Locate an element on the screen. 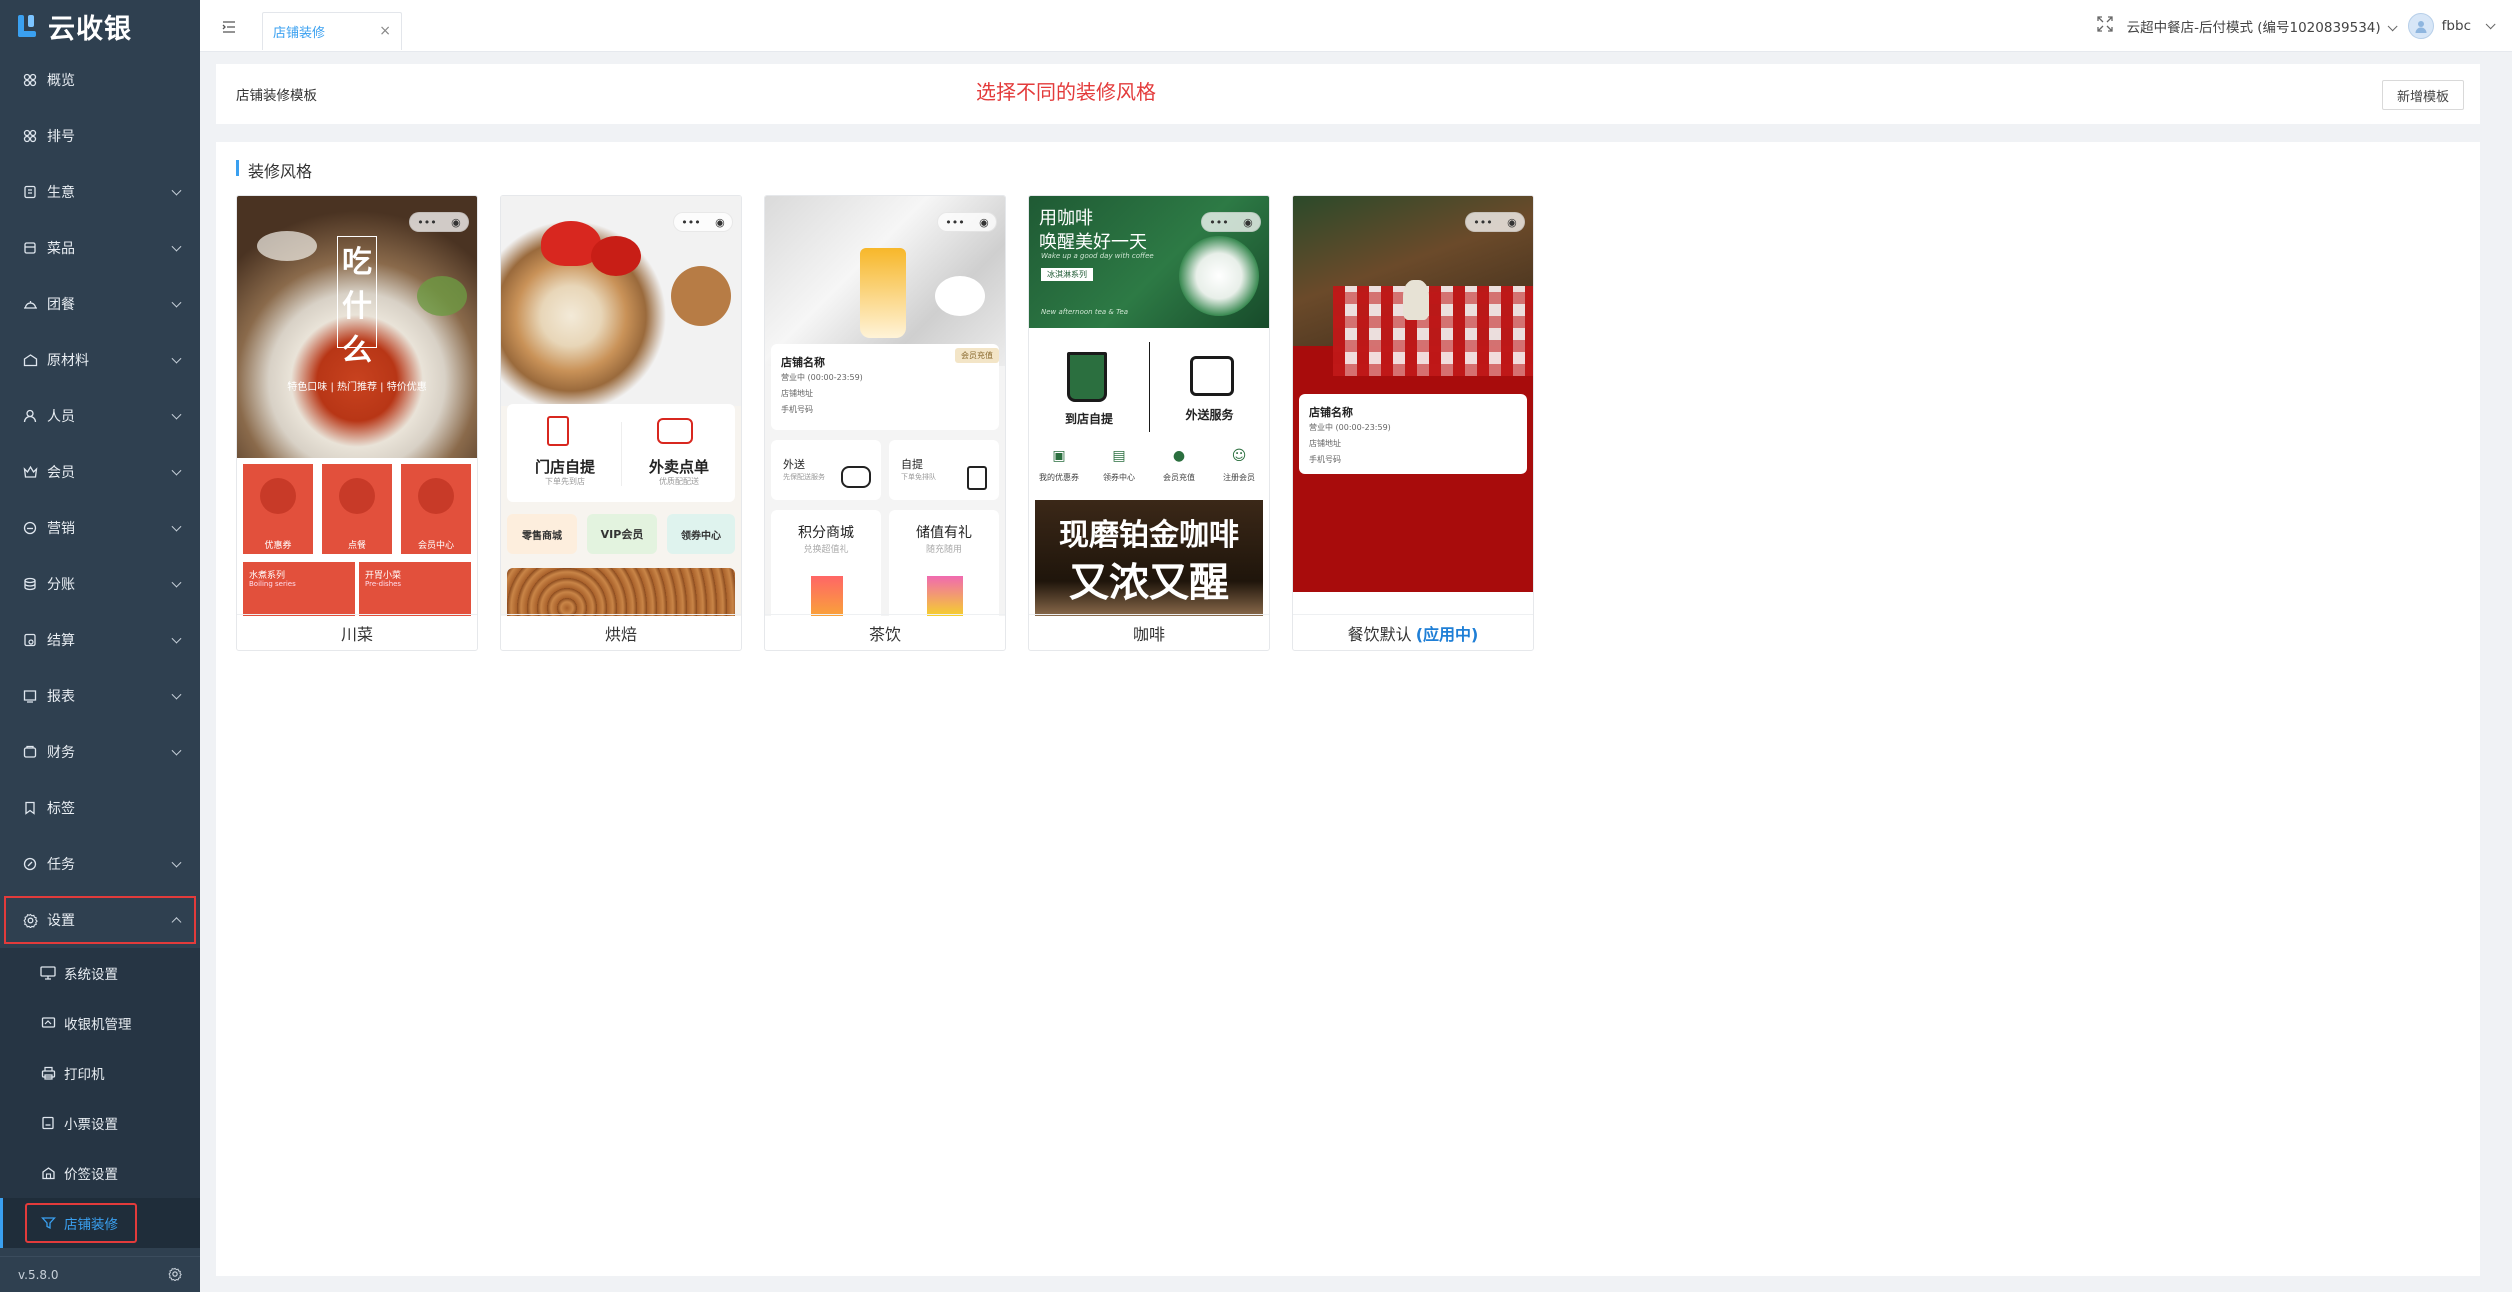 The height and width of the screenshot is (1292, 2512). version-label: v.5.8.0 is located at coordinates (38, 1274).